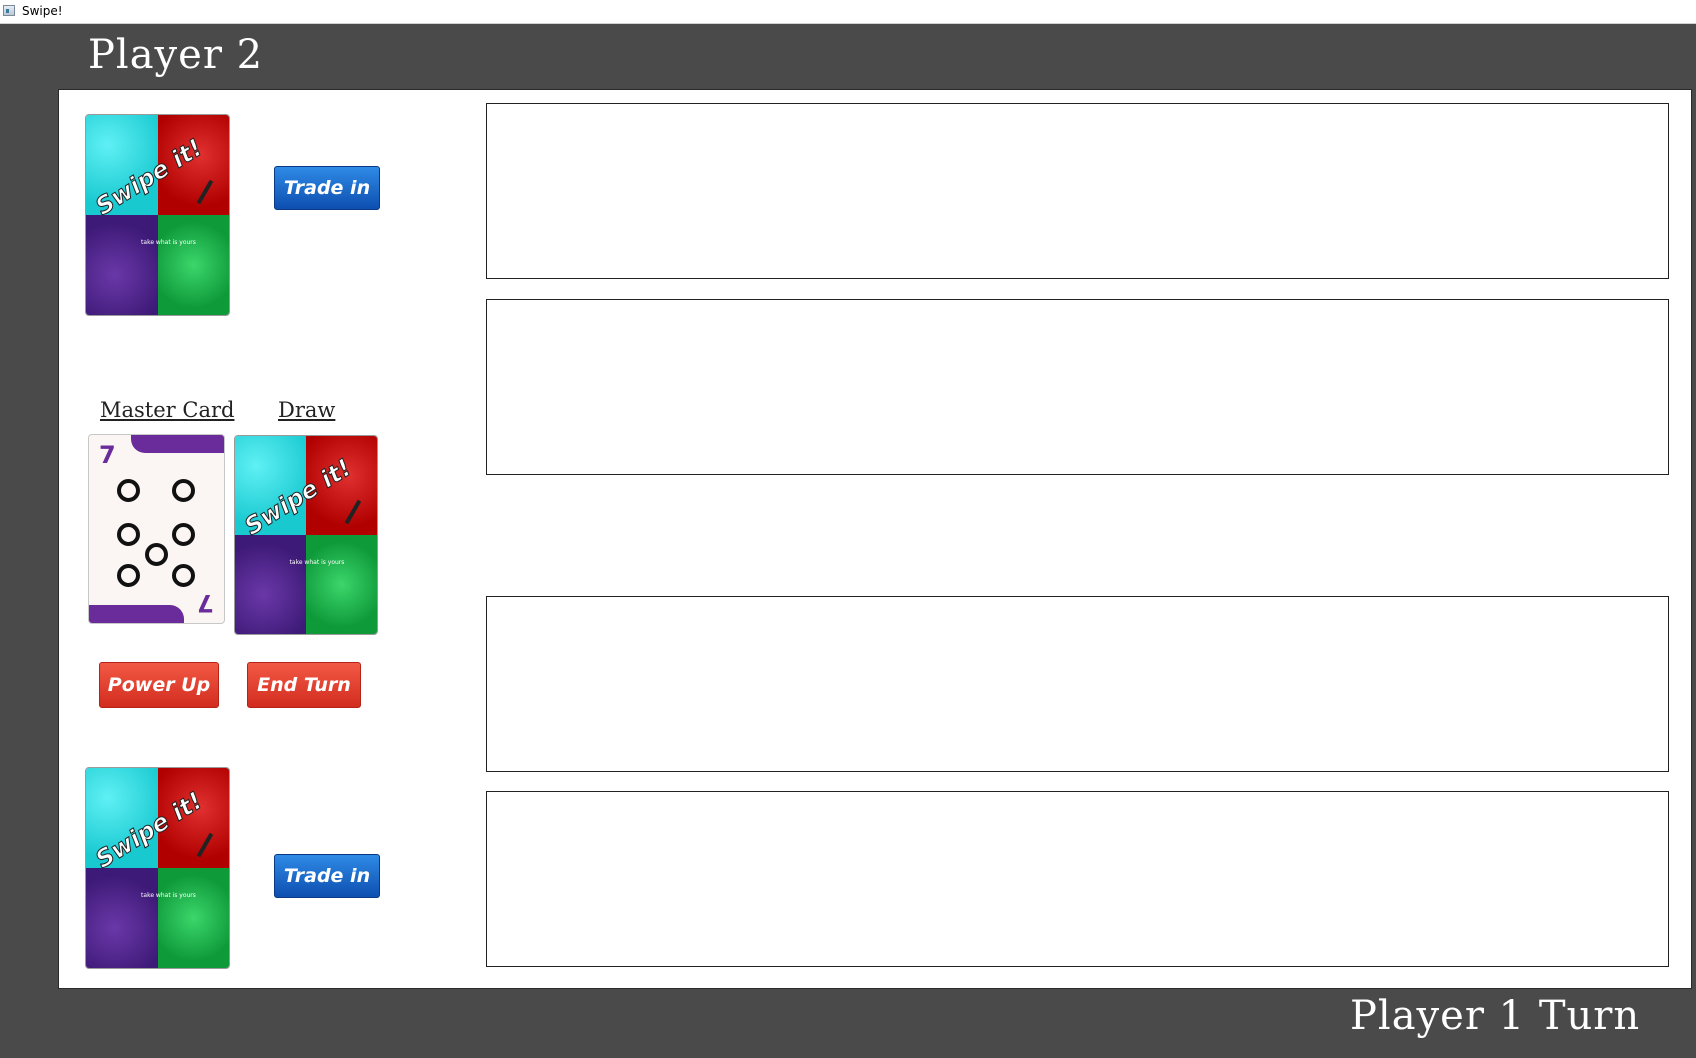 This screenshot has height=1058, width=1696. Describe the element at coordinates (176, 55) in the screenshot. I see `opponent-player-label: Player 2` at that location.